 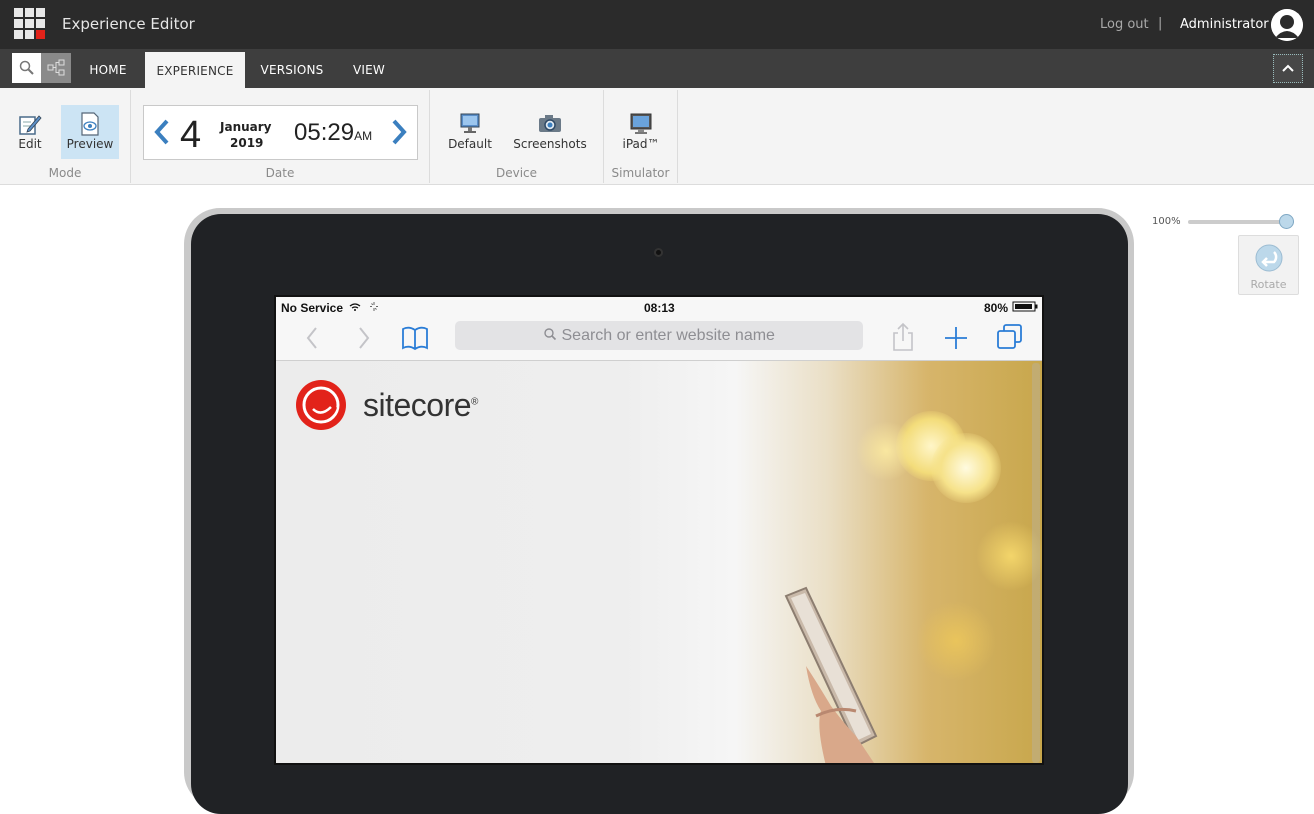 I want to click on ipad-label: iPad™, so click(x=641, y=144).